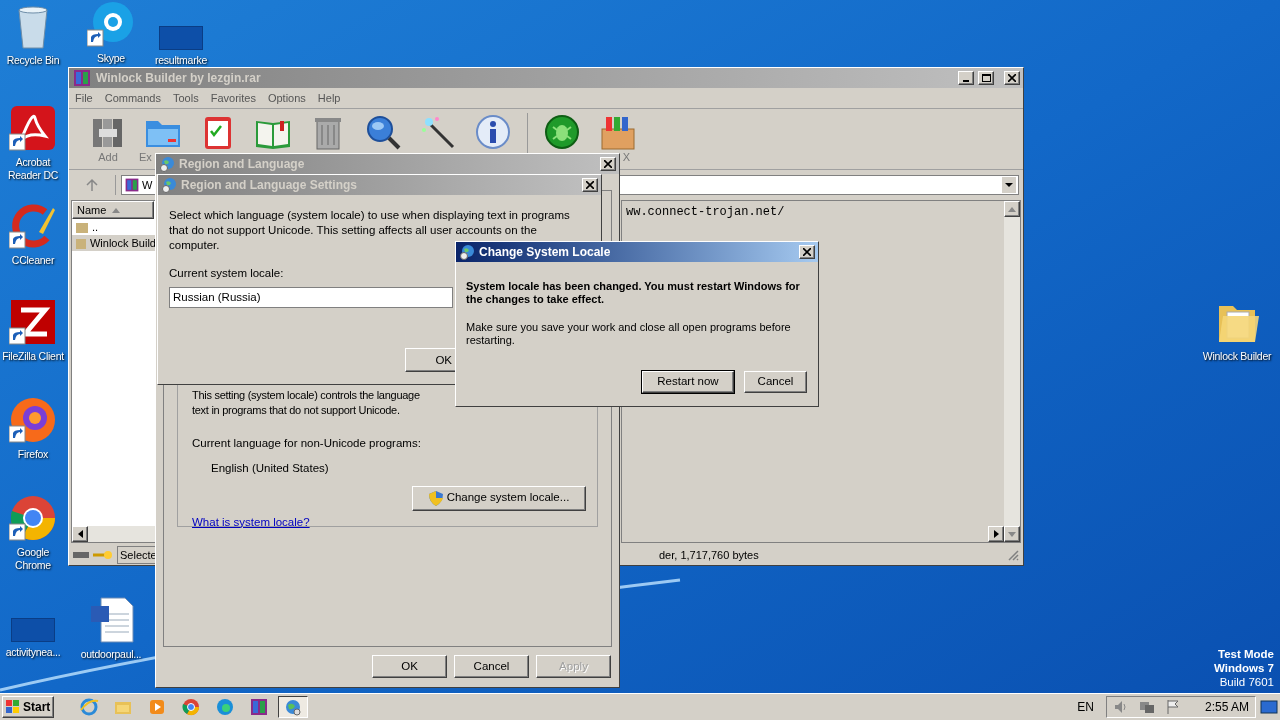  Describe the element at coordinates (545, 252) in the screenshot. I see `window-title: Change System Locale` at that location.